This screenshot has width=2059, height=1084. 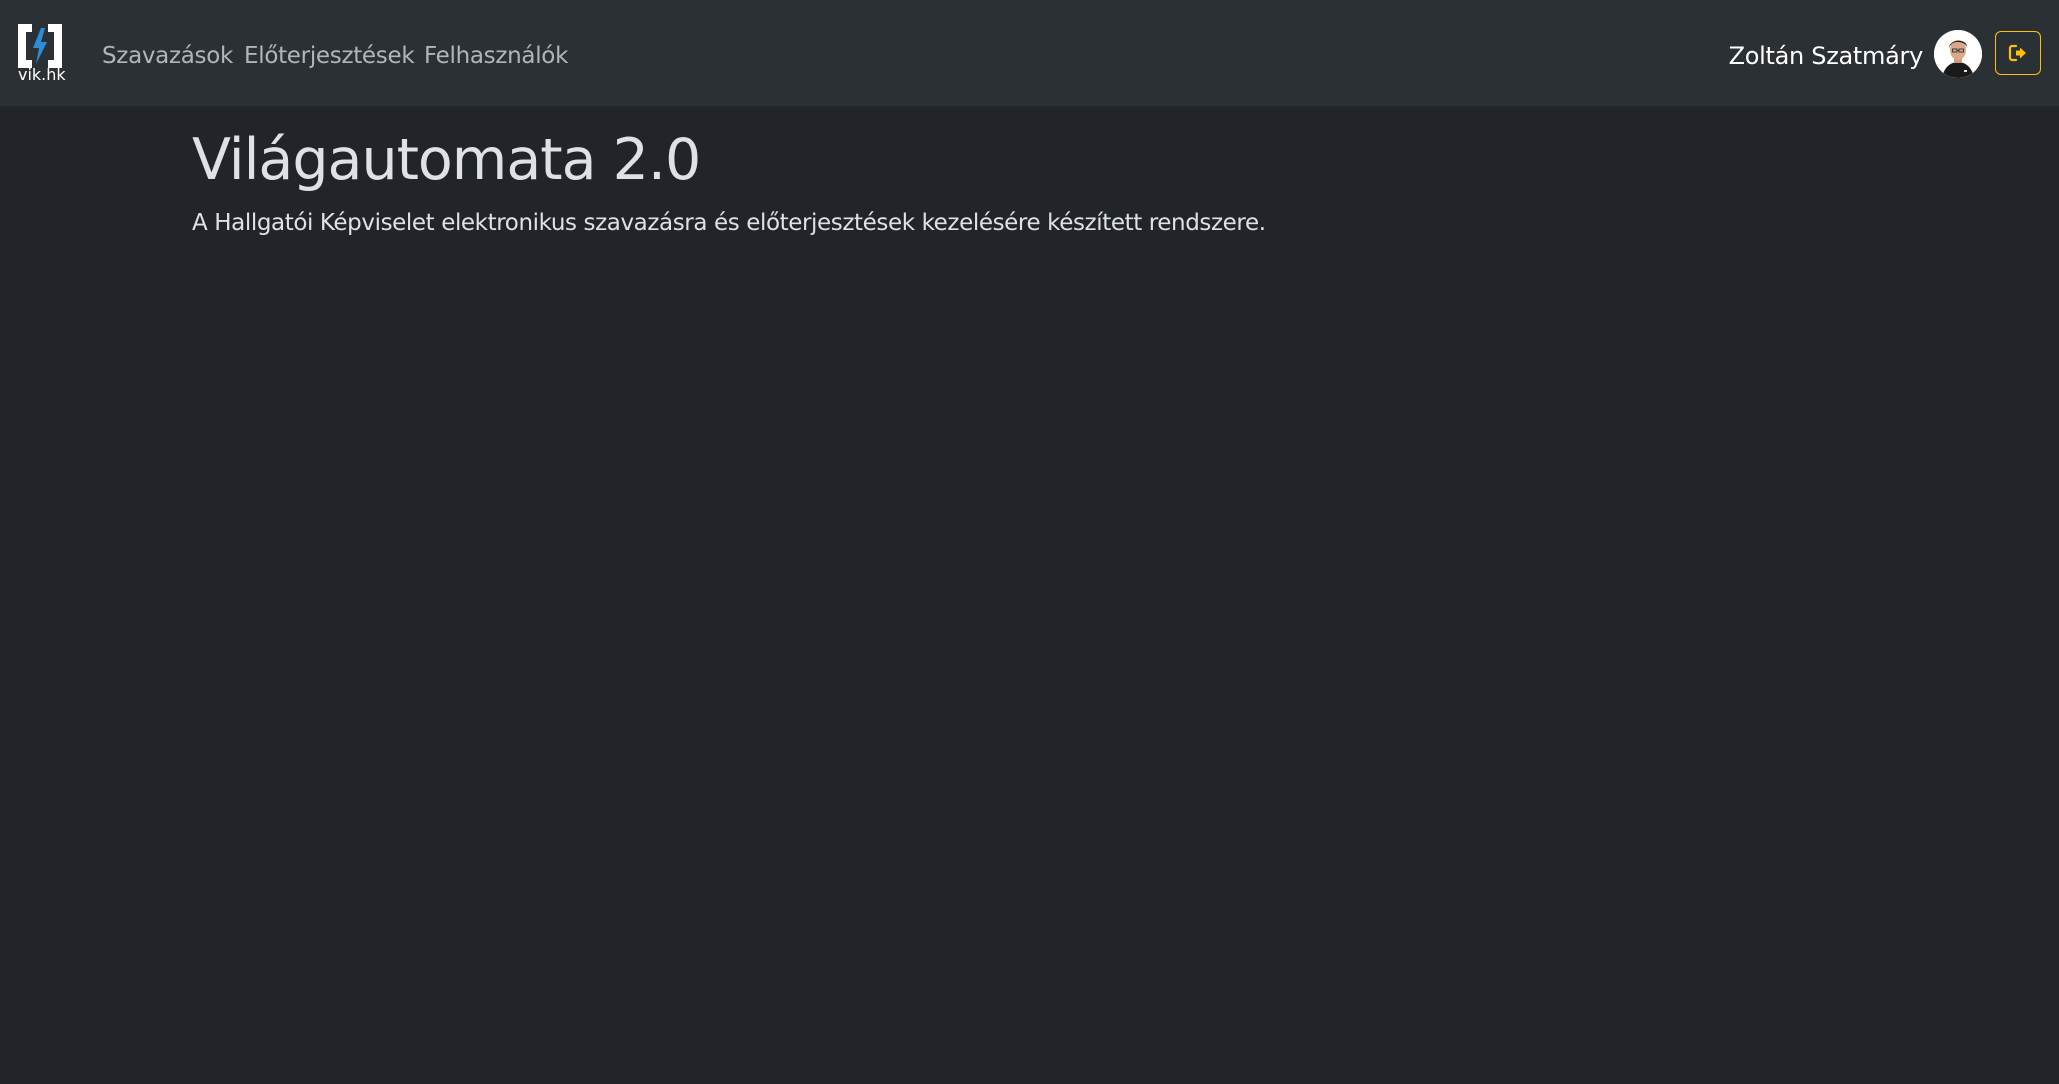 I want to click on user-avatar-icon, so click(x=1958, y=54).